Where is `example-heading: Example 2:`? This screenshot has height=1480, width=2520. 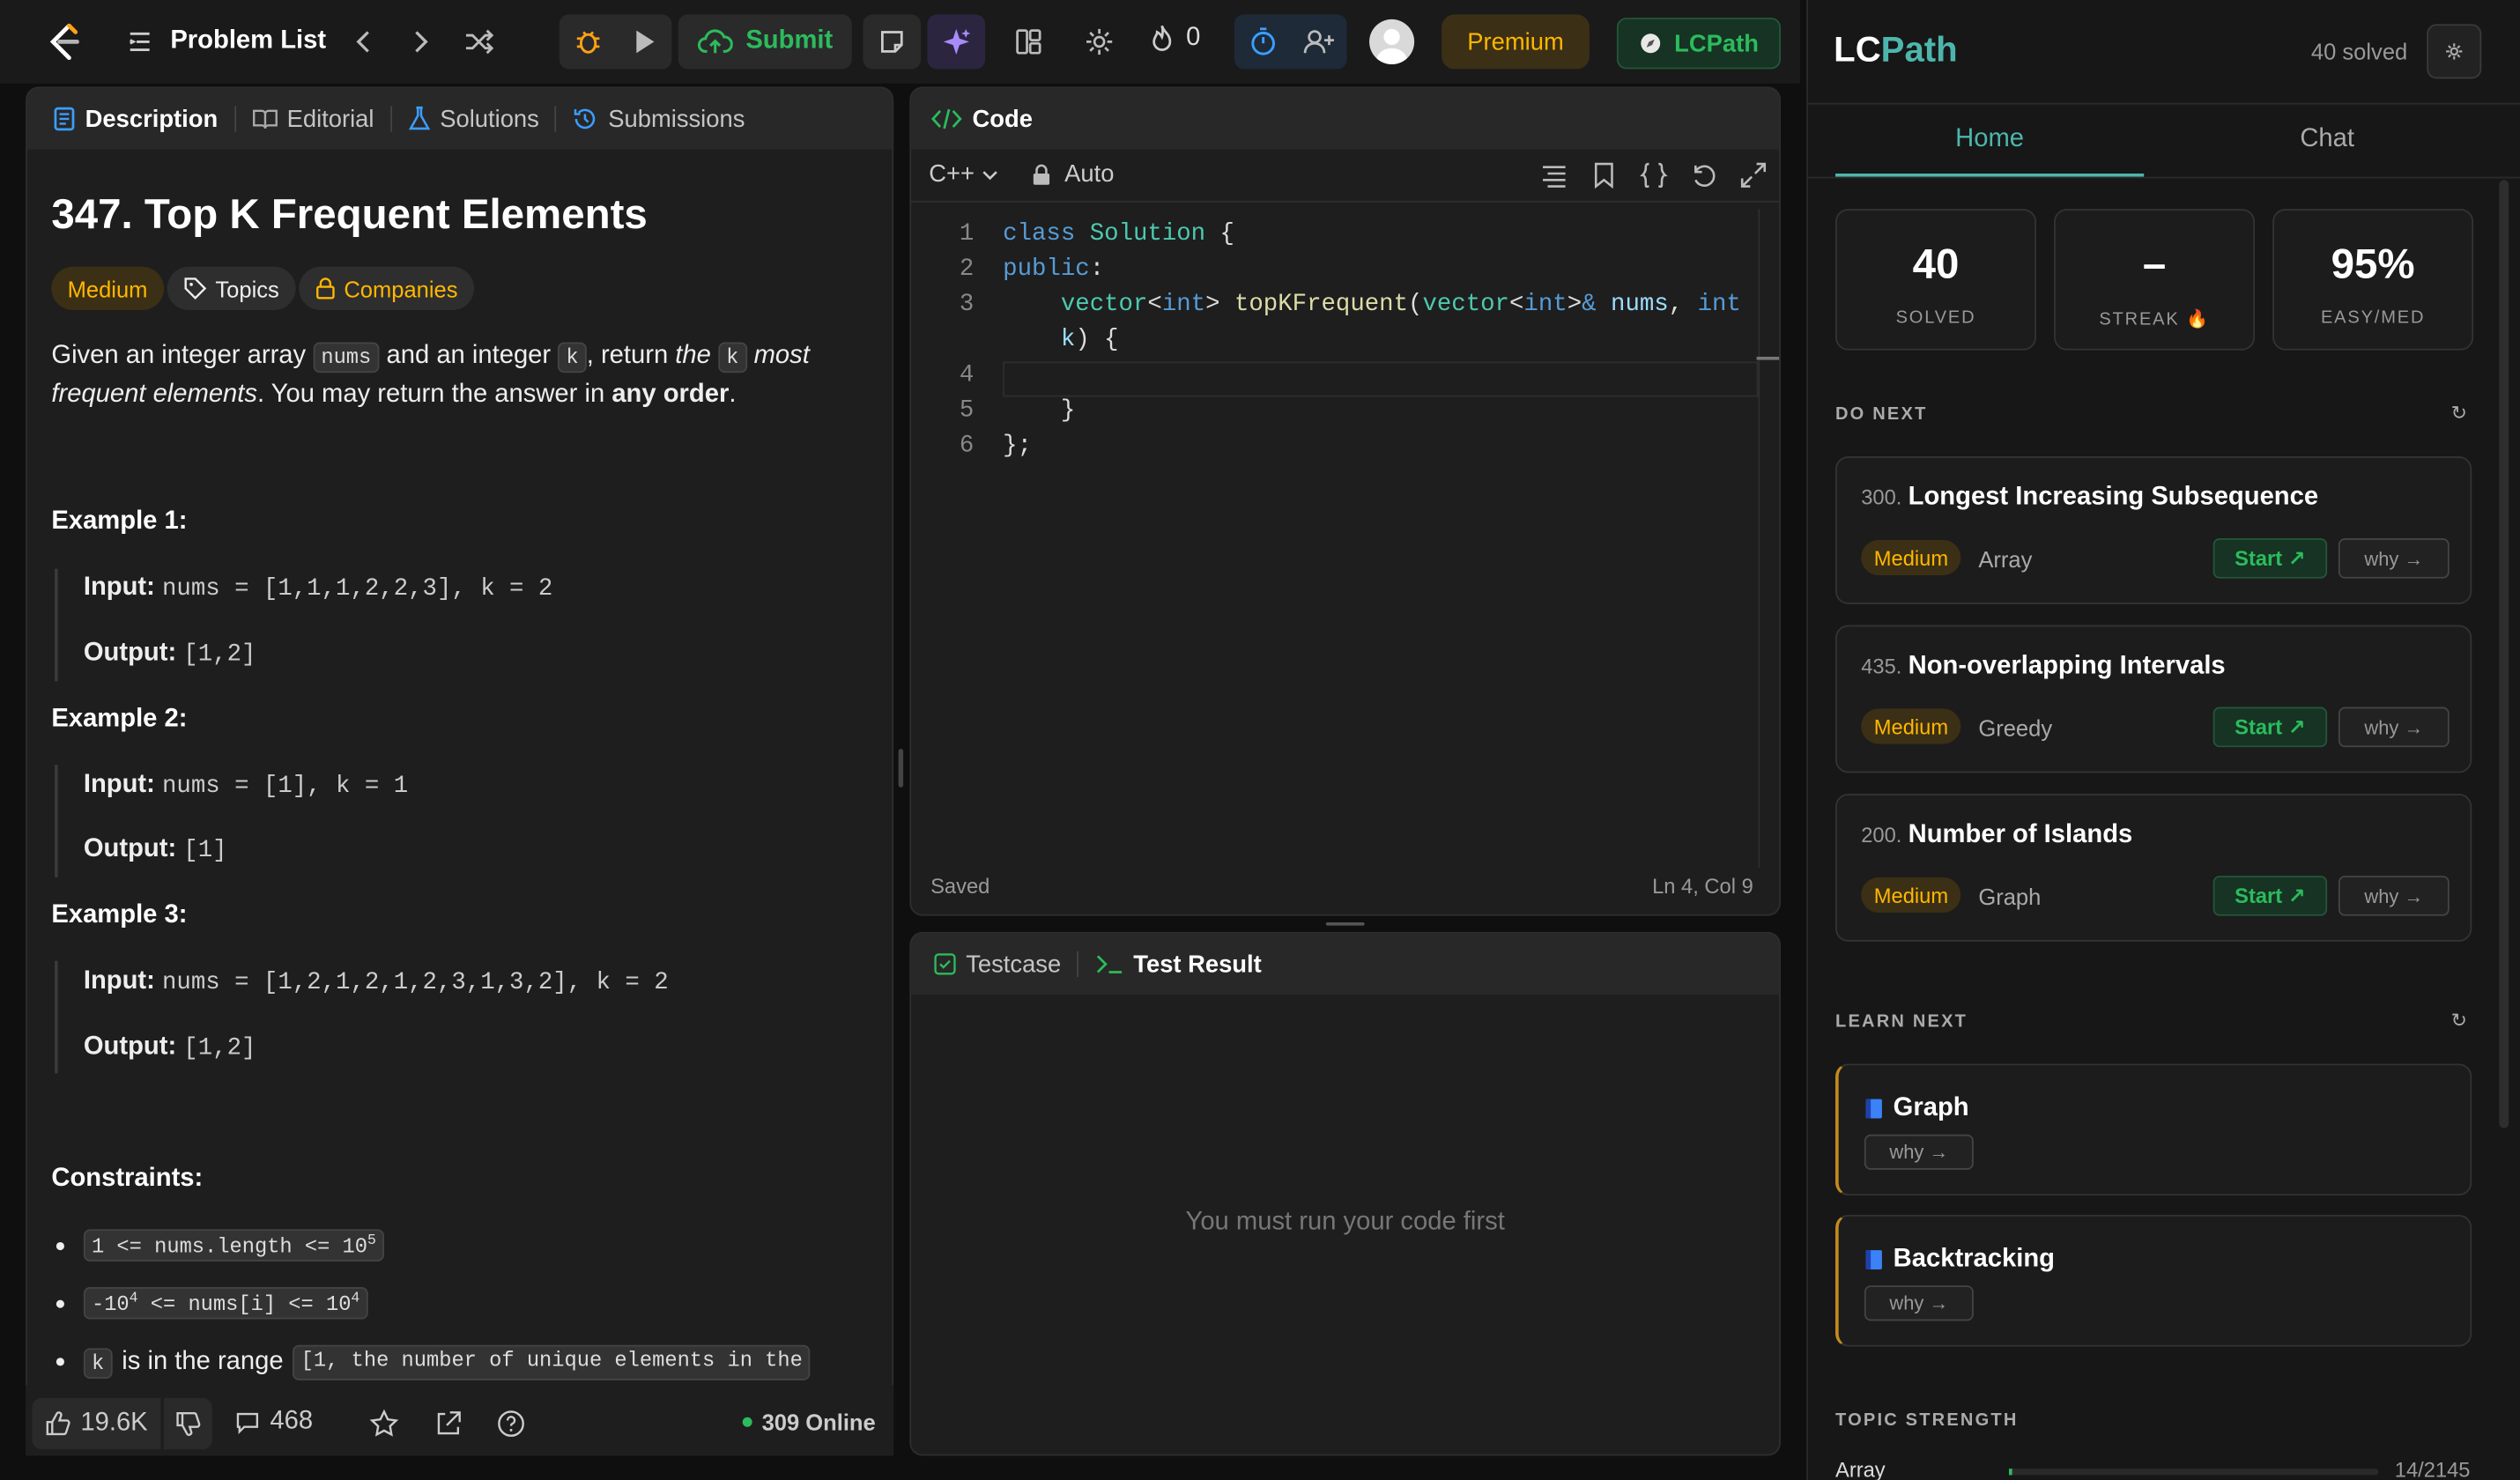 example-heading: Example 2: is located at coordinates (119, 719).